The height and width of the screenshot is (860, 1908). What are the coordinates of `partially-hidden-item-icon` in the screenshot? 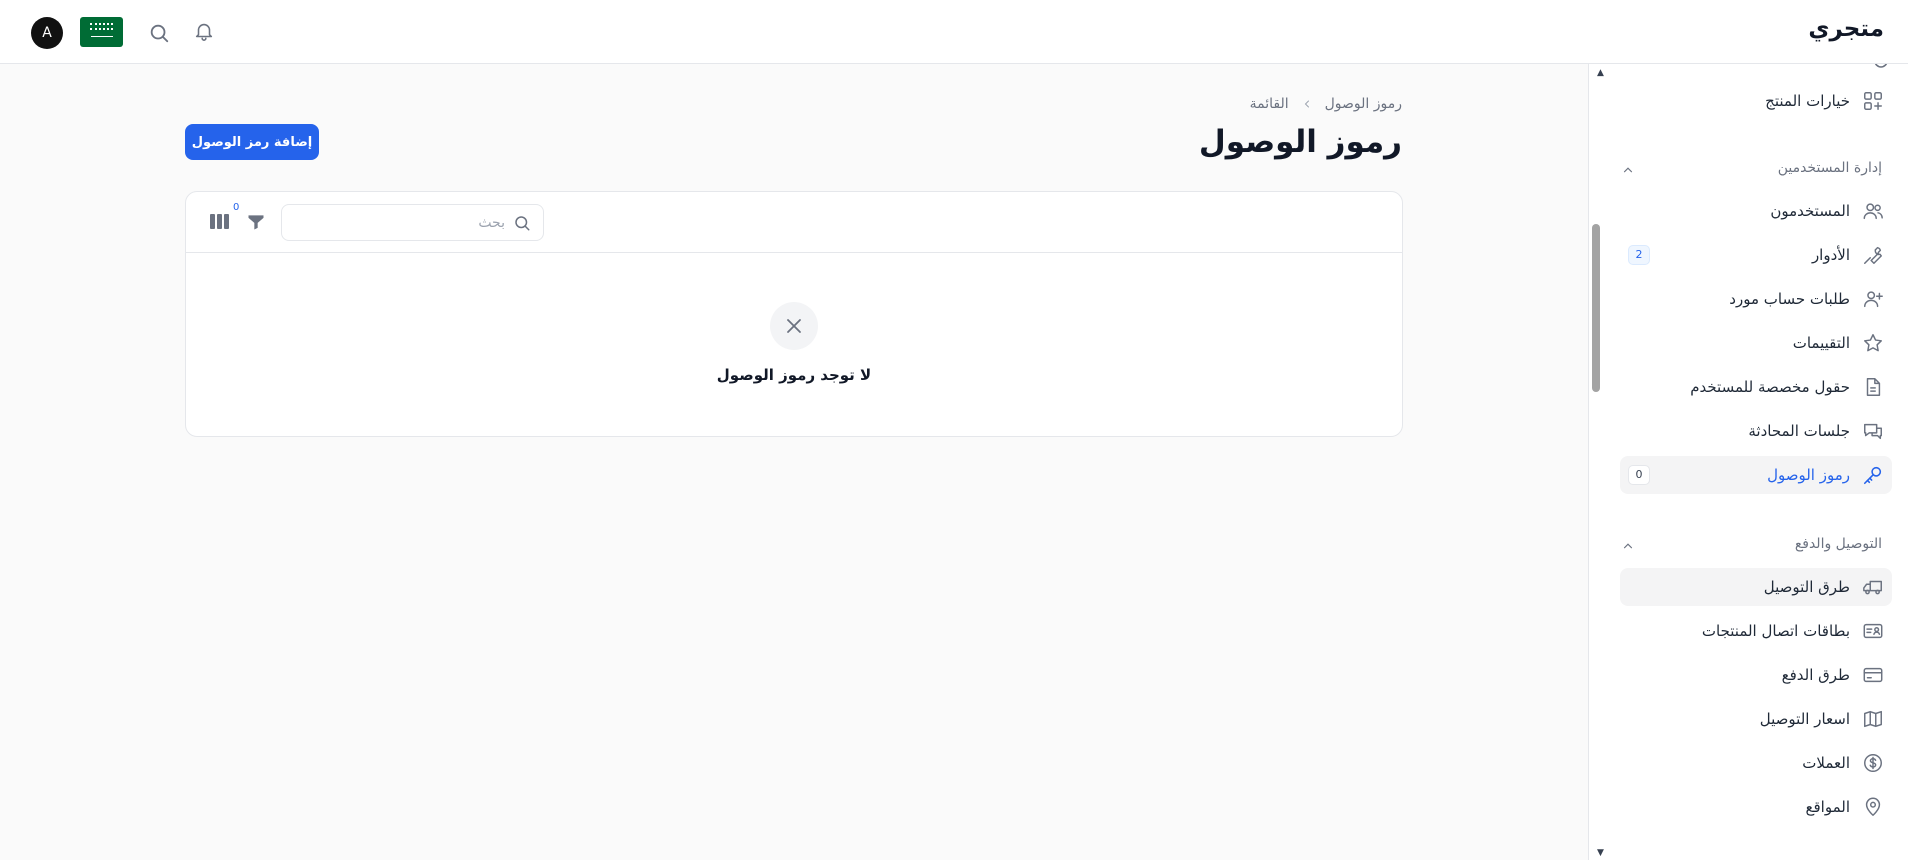 It's located at (1881, 66).